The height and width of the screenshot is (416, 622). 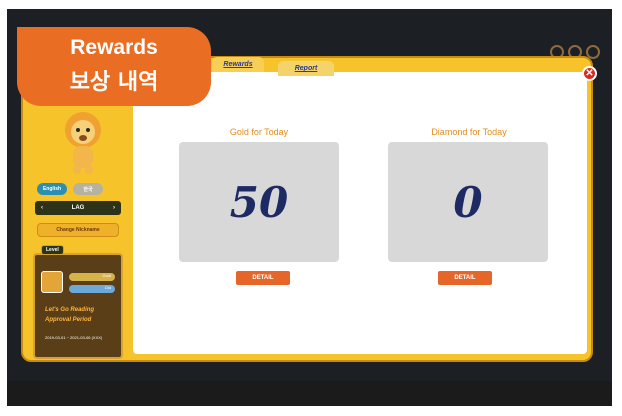 What do you see at coordinates (468, 202) in the screenshot?
I see `diamond-value: 0` at bounding box center [468, 202].